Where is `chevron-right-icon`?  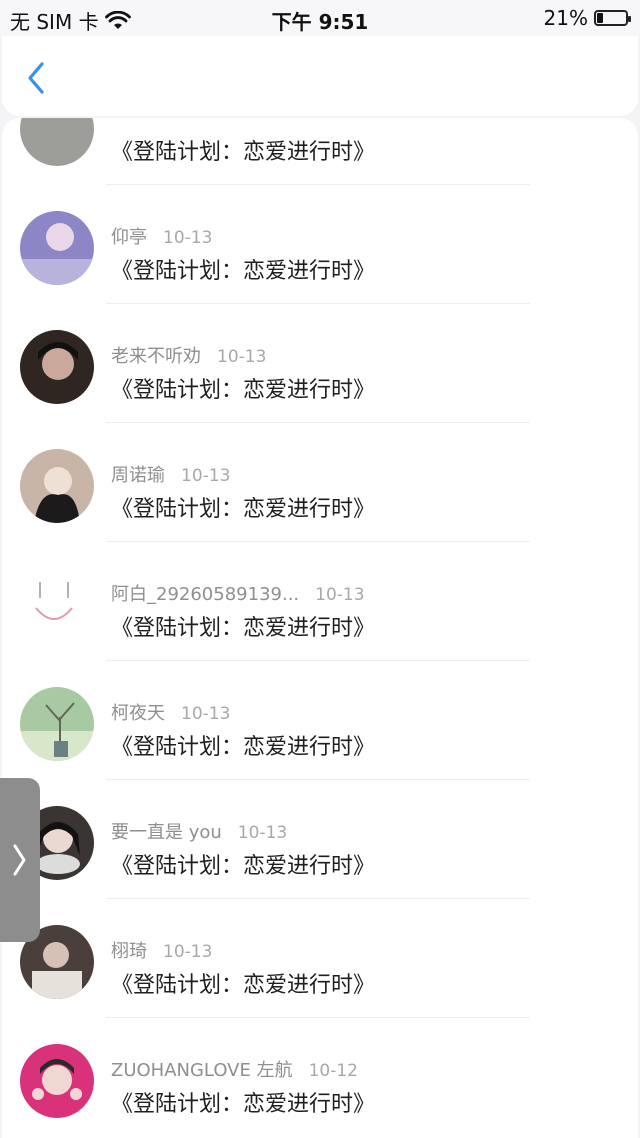 chevron-right-icon is located at coordinates (19, 860).